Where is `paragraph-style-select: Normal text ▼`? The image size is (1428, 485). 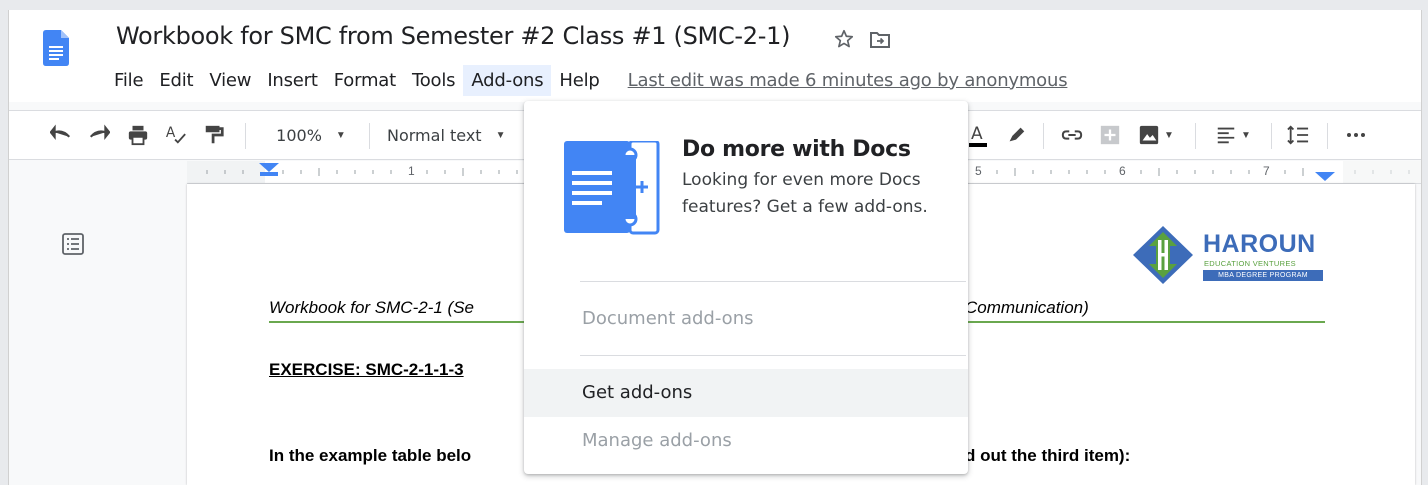
paragraph-style-select: Normal text ▼ is located at coordinates (453, 135).